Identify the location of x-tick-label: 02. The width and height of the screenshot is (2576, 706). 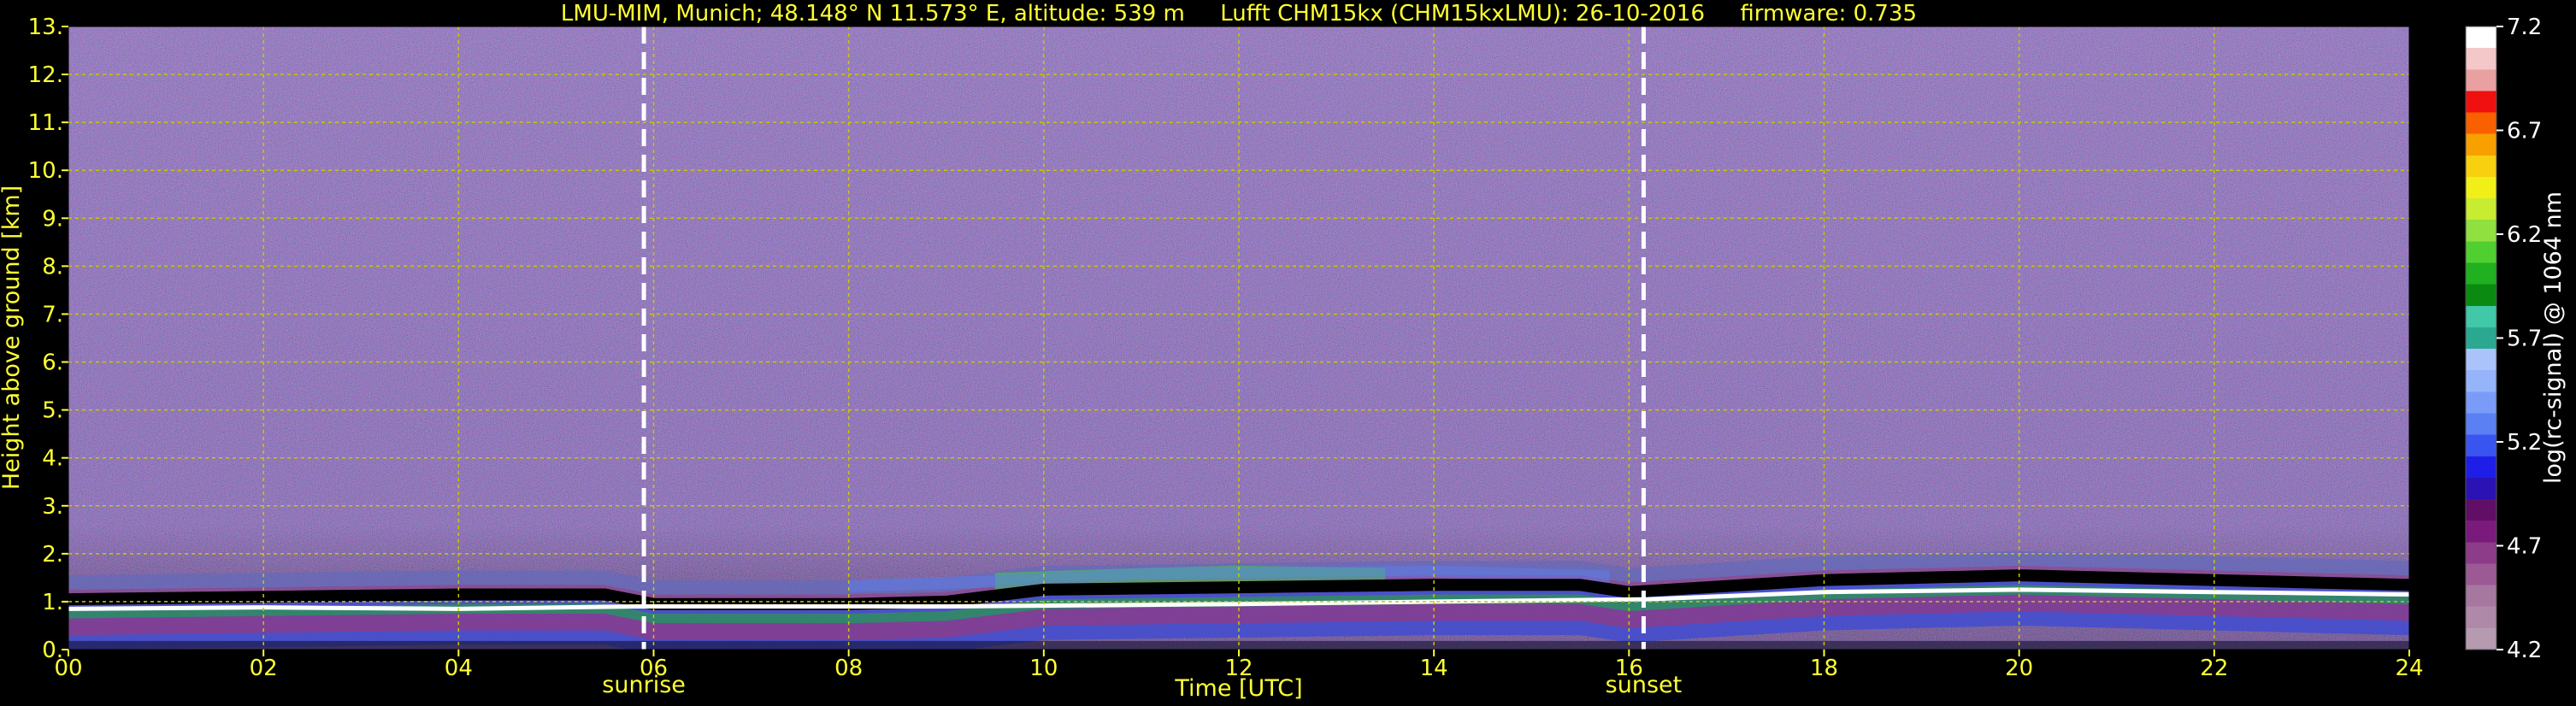
(264, 668).